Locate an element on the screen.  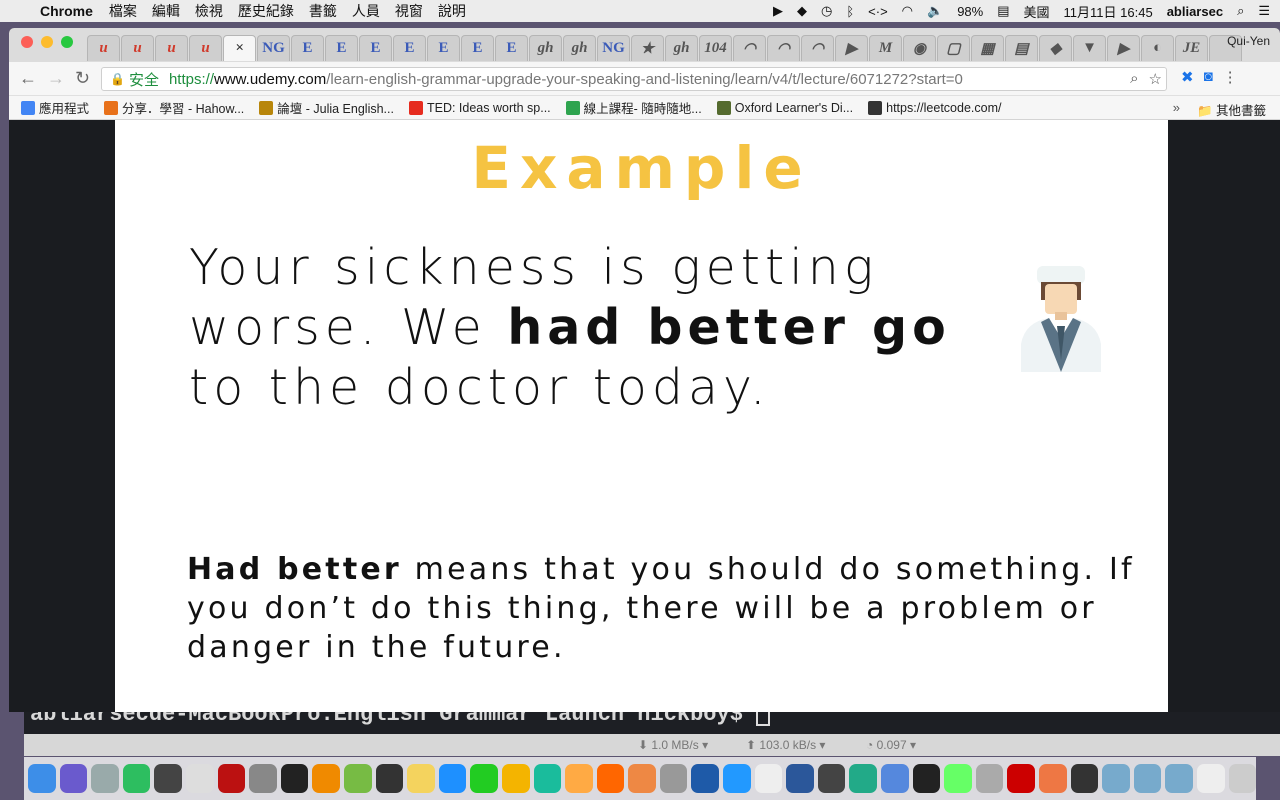
flag-icon: ▤ is located at coordinates (1003, 11).